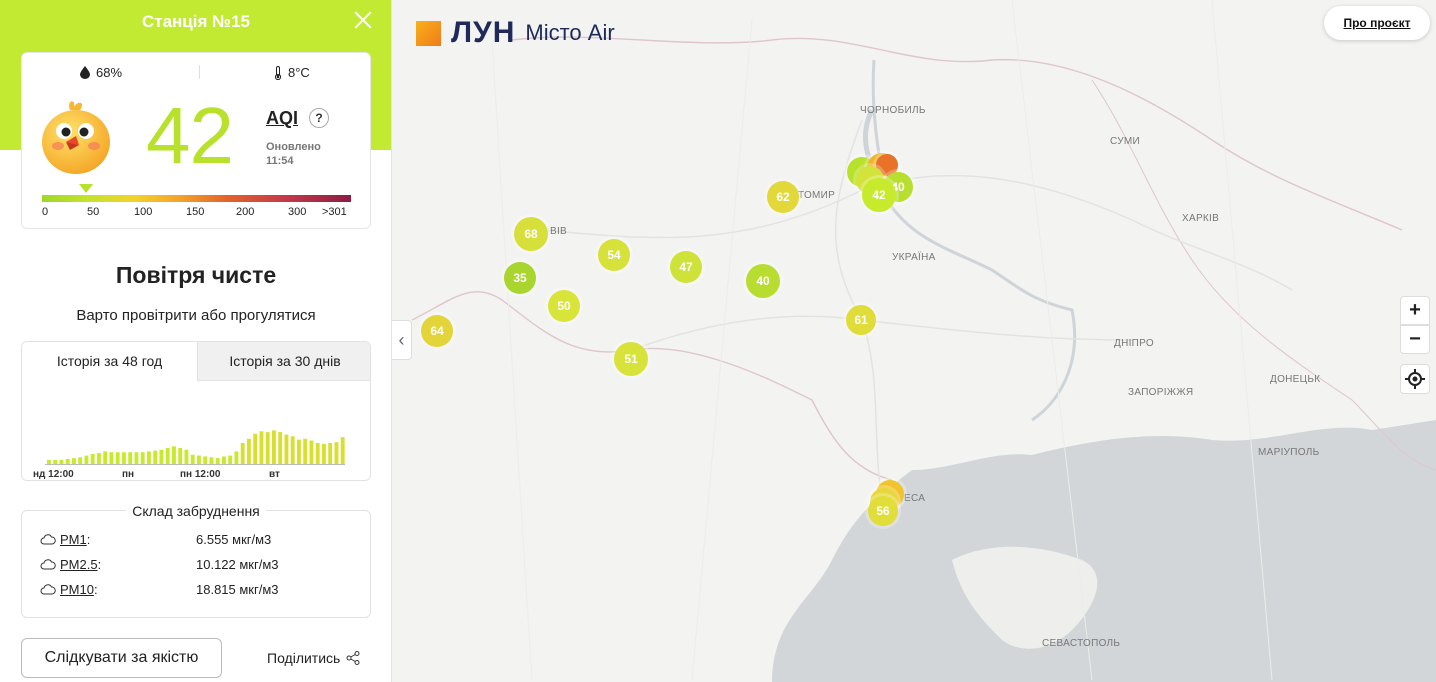  What do you see at coordinates (515, 33) in the screenshot?
I see `brand-logo: ЛУН Місто Air` at bounding box center [515, 33].